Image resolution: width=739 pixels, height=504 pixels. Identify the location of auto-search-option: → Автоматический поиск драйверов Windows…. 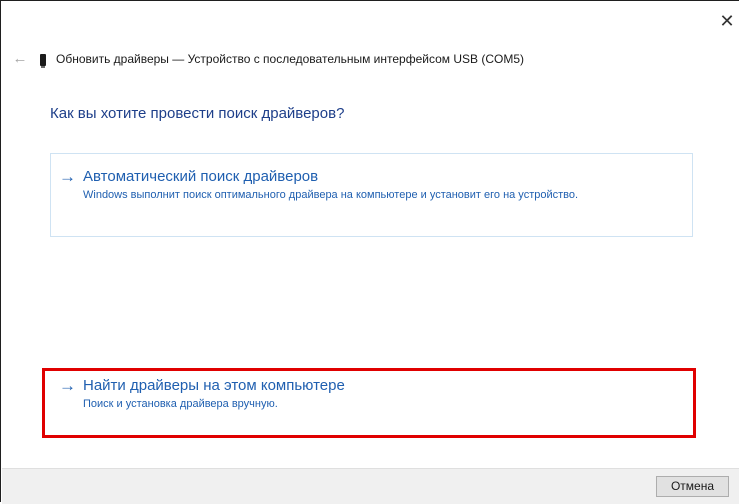
(371, 195).